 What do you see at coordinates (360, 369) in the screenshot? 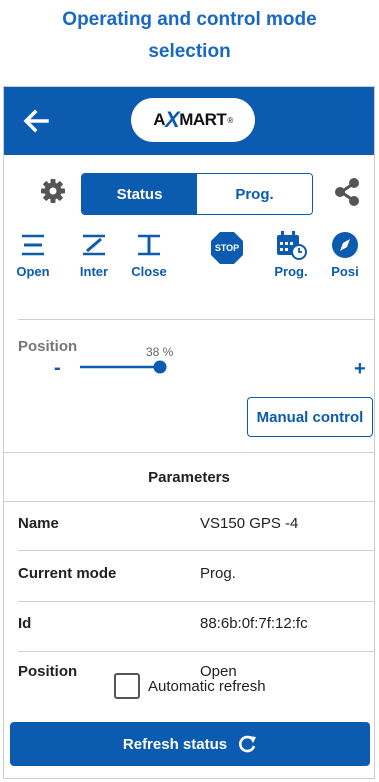
I see `position-increase-button: +` at bounding box center [360, 369].